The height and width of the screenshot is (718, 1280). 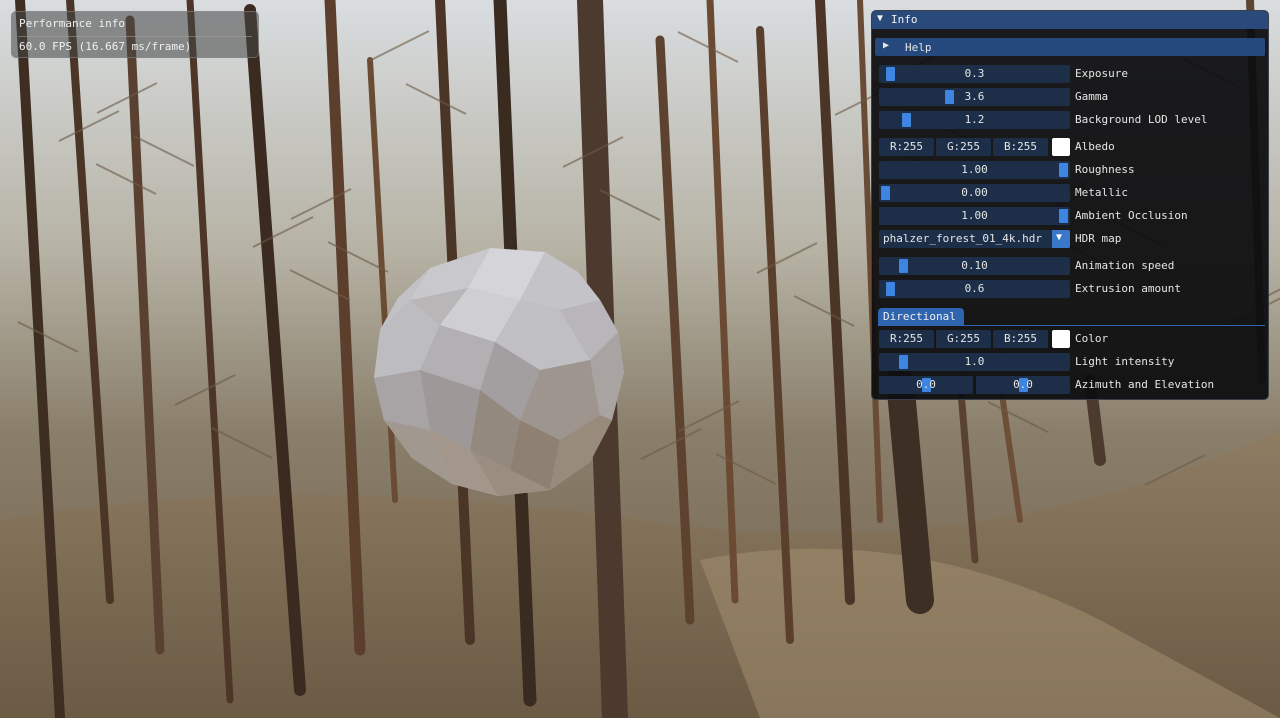 I want to click on metallic-slider: 0.00, so click(x=974, y=193).